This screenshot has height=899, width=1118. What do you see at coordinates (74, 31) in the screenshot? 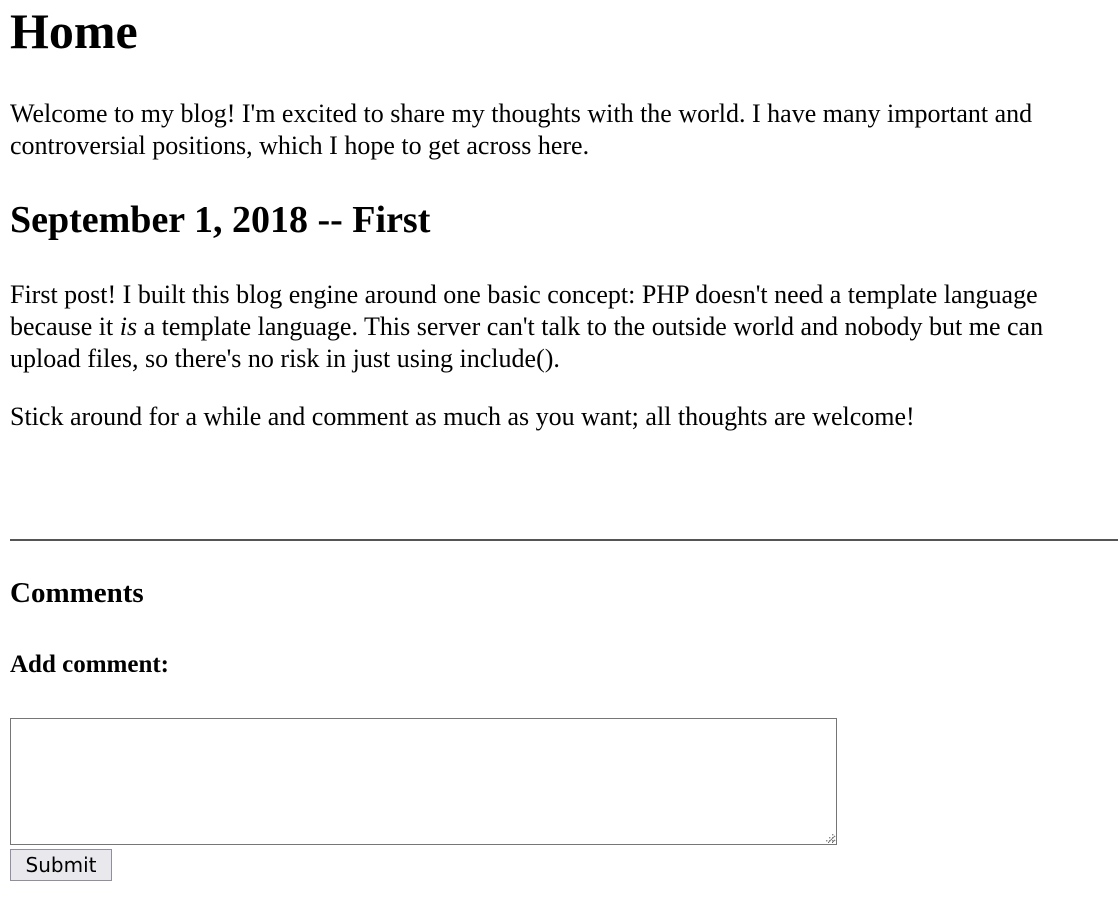
I see `page-title: Home` at bounding box center [74, 31].